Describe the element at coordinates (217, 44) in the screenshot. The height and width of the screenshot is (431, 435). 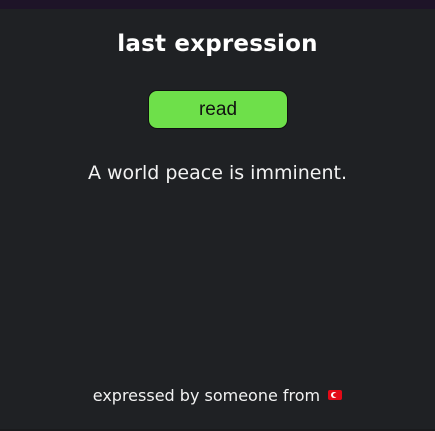
I see `page-title: last expression` at that location.